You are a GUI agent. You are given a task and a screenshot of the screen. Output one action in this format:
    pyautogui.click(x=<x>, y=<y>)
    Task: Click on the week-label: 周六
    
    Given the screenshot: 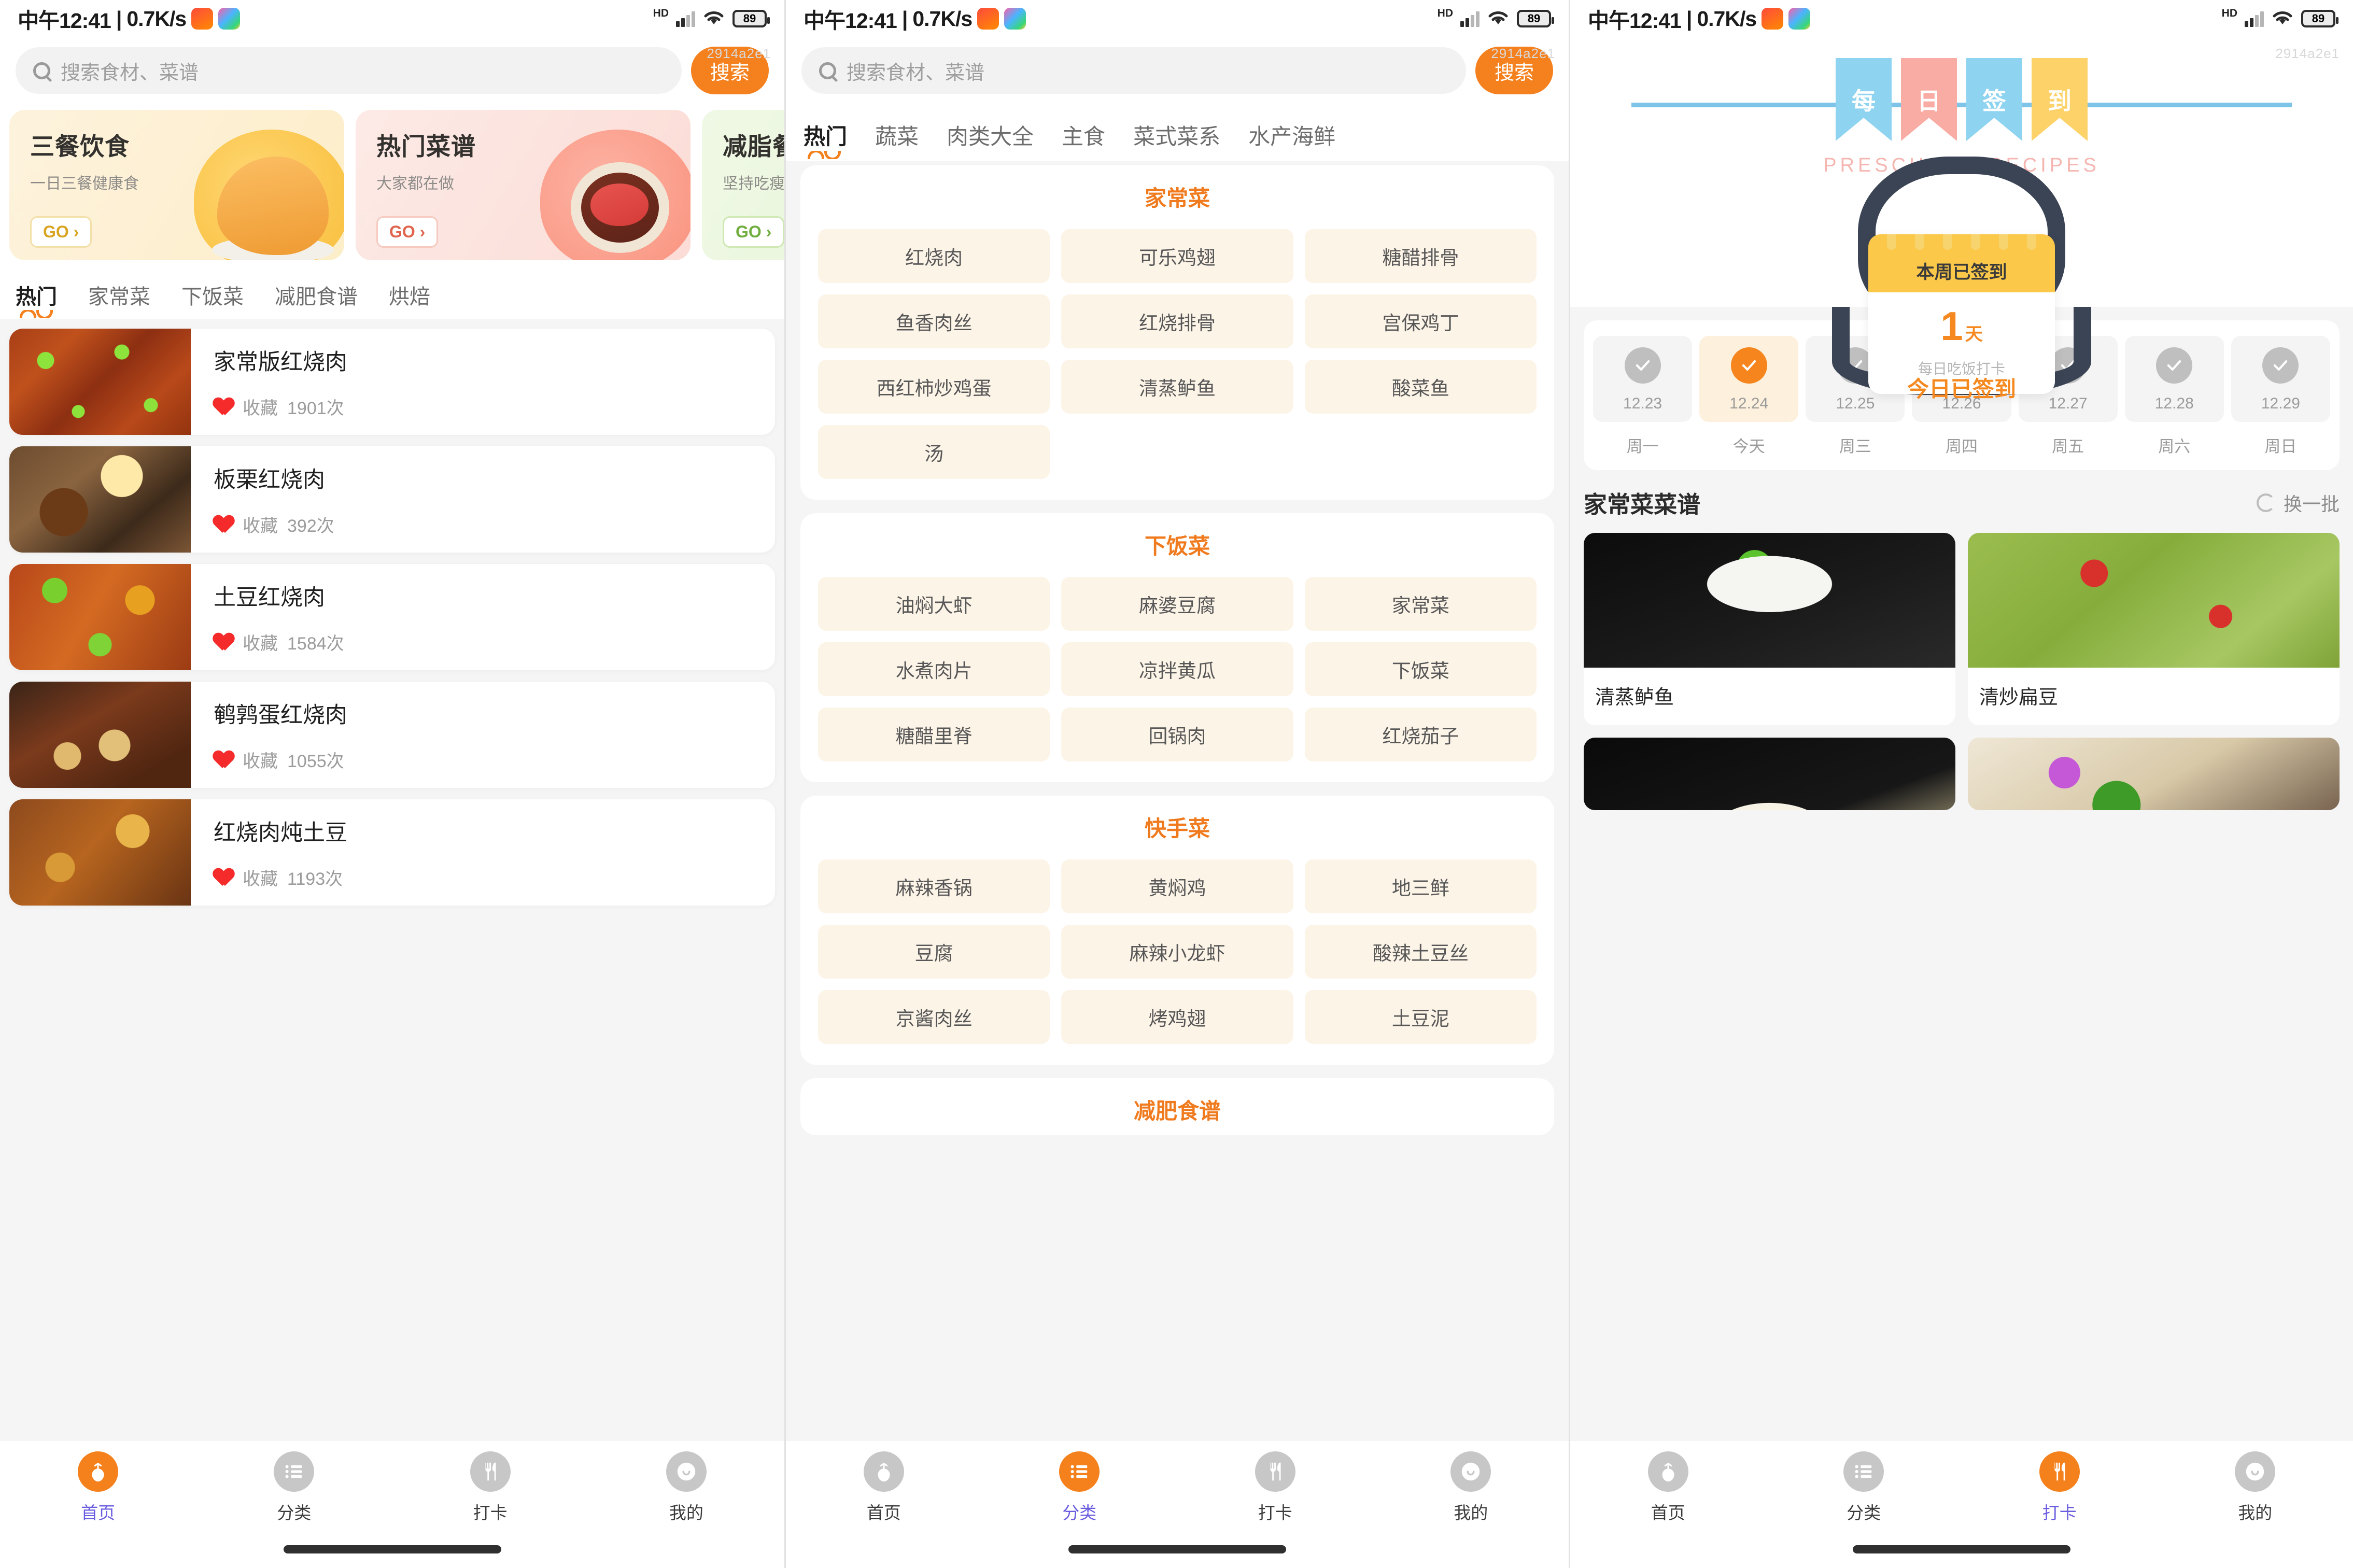 What is the action you would take?
    pyautogui.click(x=2174, y=446)
    